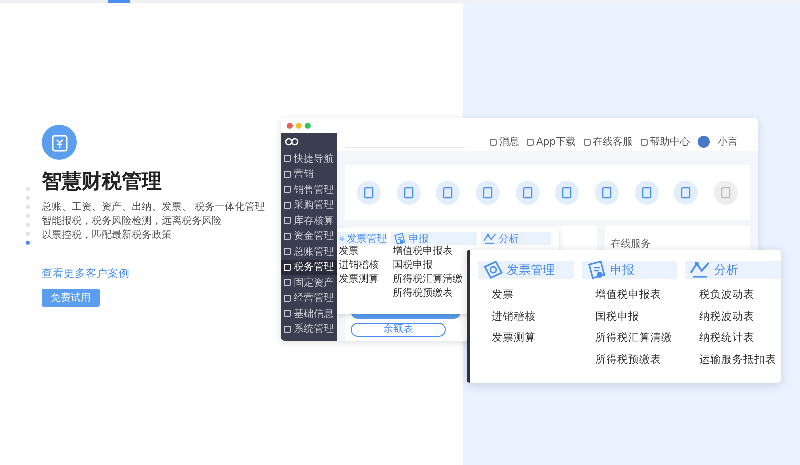  What do you see at coordinates (290, 125) in the screenshot?
I see `close-icon` at bounding box center [290, 125].